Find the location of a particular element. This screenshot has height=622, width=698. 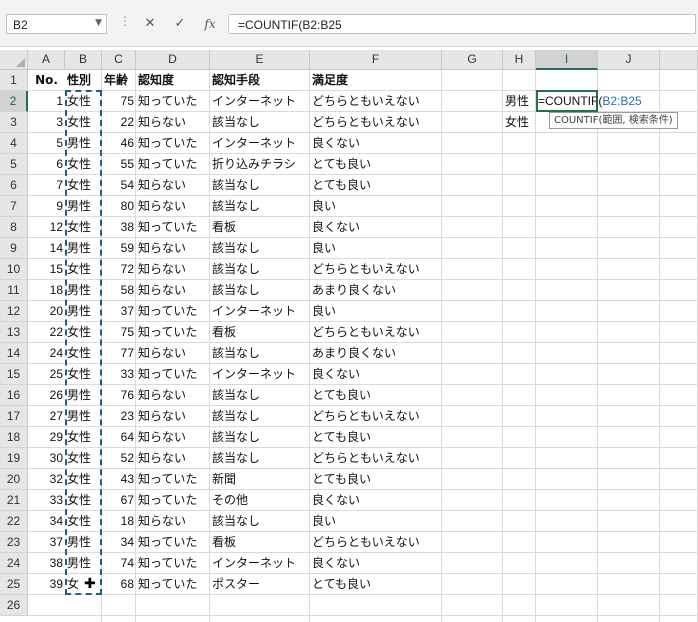

cell-no: 30 is located at coordinates (46, 458).